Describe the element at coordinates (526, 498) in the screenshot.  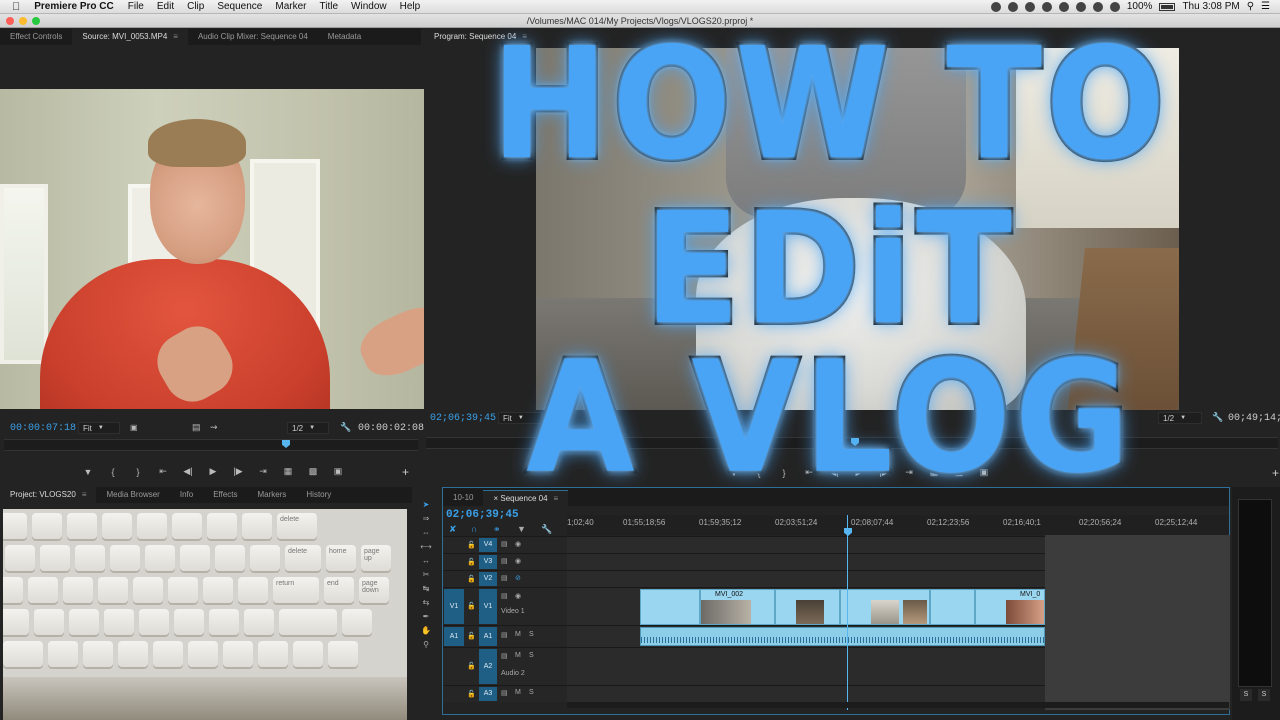
I see `tab-sequence-04: × Sequence 04 ≡` at that location.